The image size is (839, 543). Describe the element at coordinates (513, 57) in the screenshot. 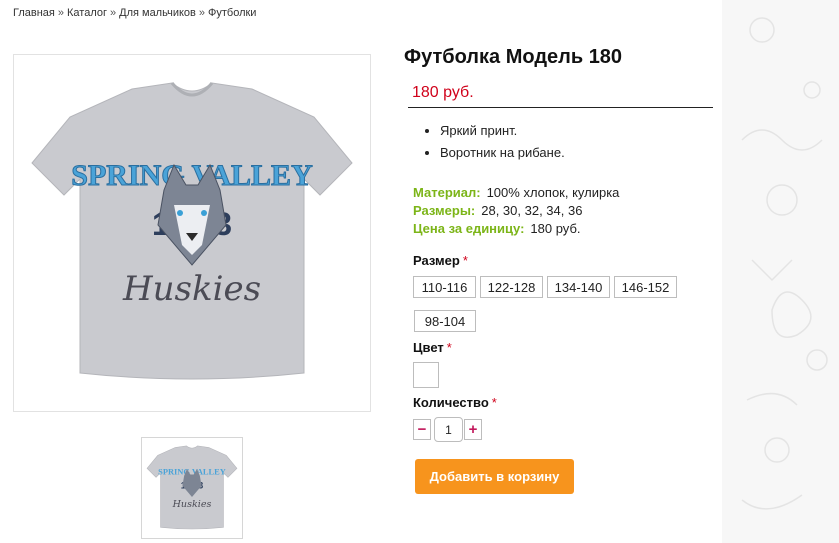

I see `product-title: Футболка Модель 180` at that location.